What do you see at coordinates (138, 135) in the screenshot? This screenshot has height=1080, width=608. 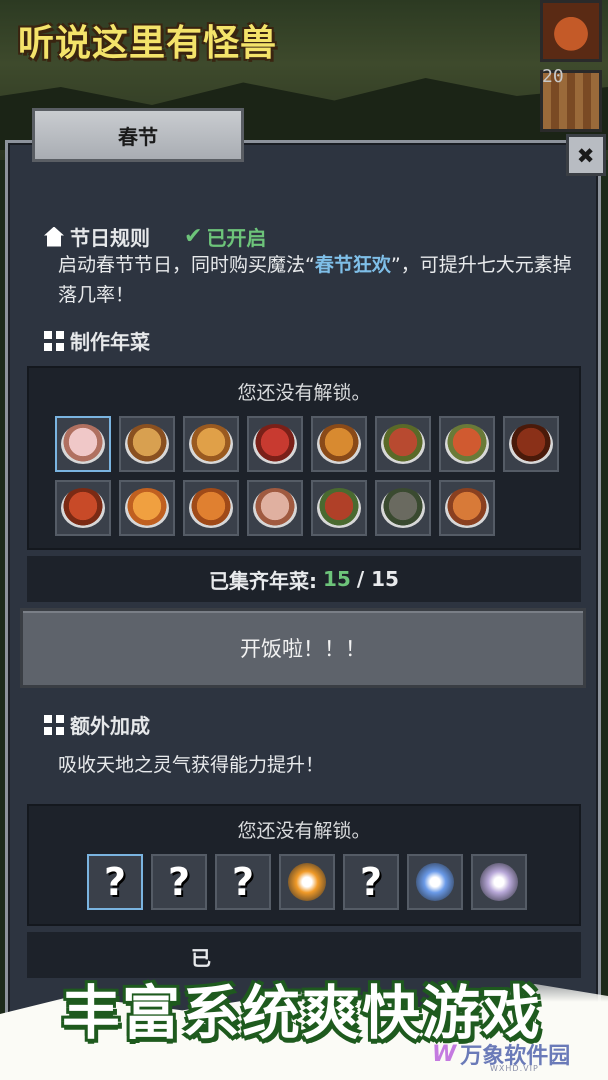 I see `panel-title-tab: 春节` at bounding box center [138, 135].